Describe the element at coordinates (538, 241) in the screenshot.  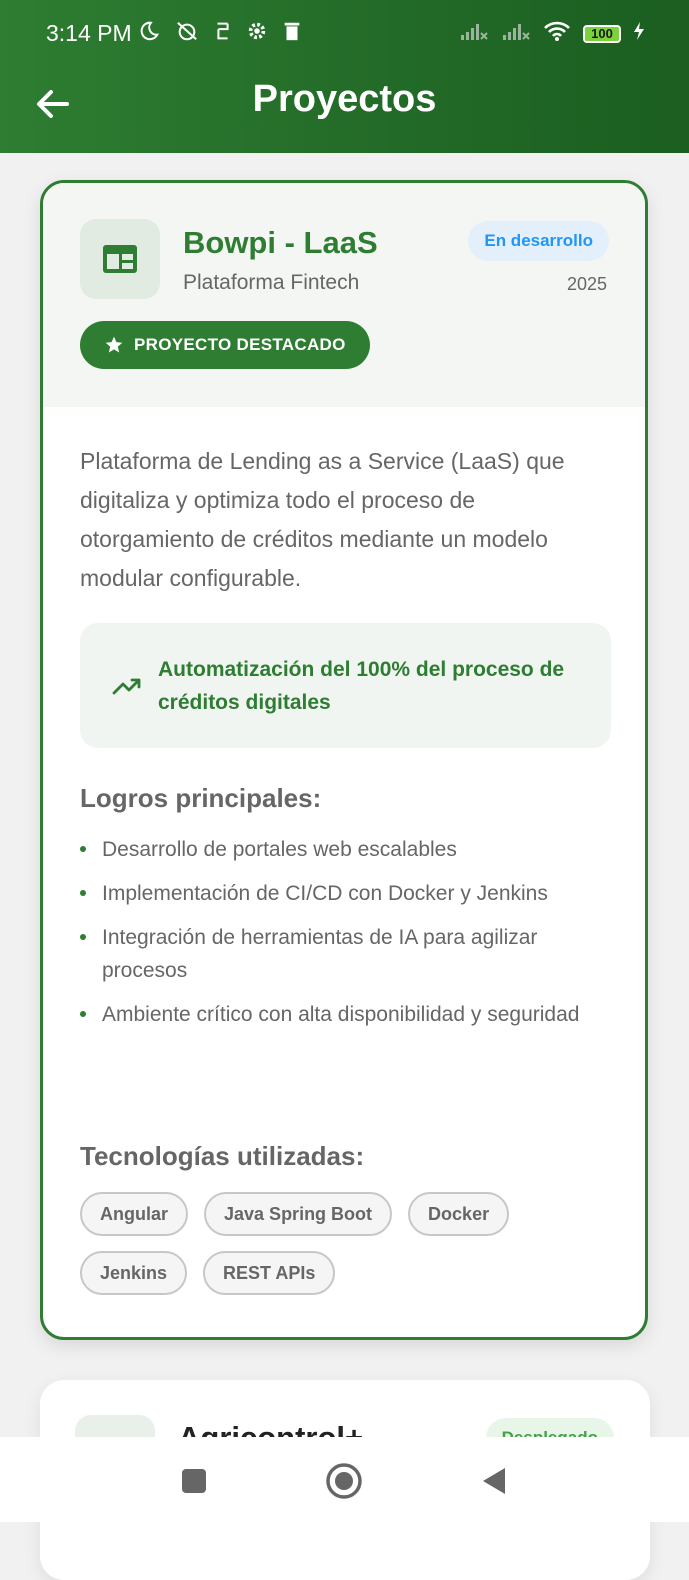
I see `status-badge: En desarrollo` at that location.